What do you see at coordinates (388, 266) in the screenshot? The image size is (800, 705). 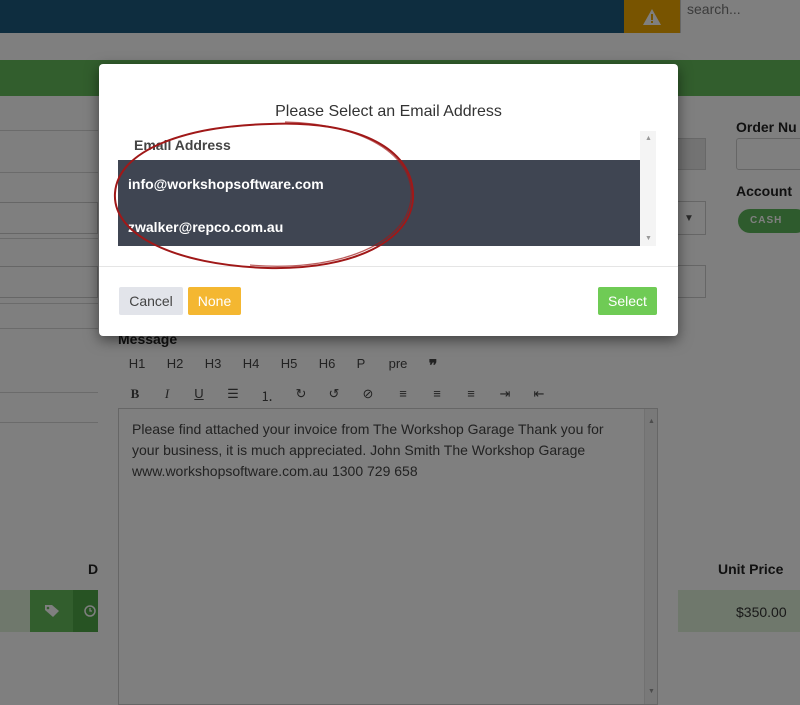 I see `dialog-divider` at bounding box center [388, 266].